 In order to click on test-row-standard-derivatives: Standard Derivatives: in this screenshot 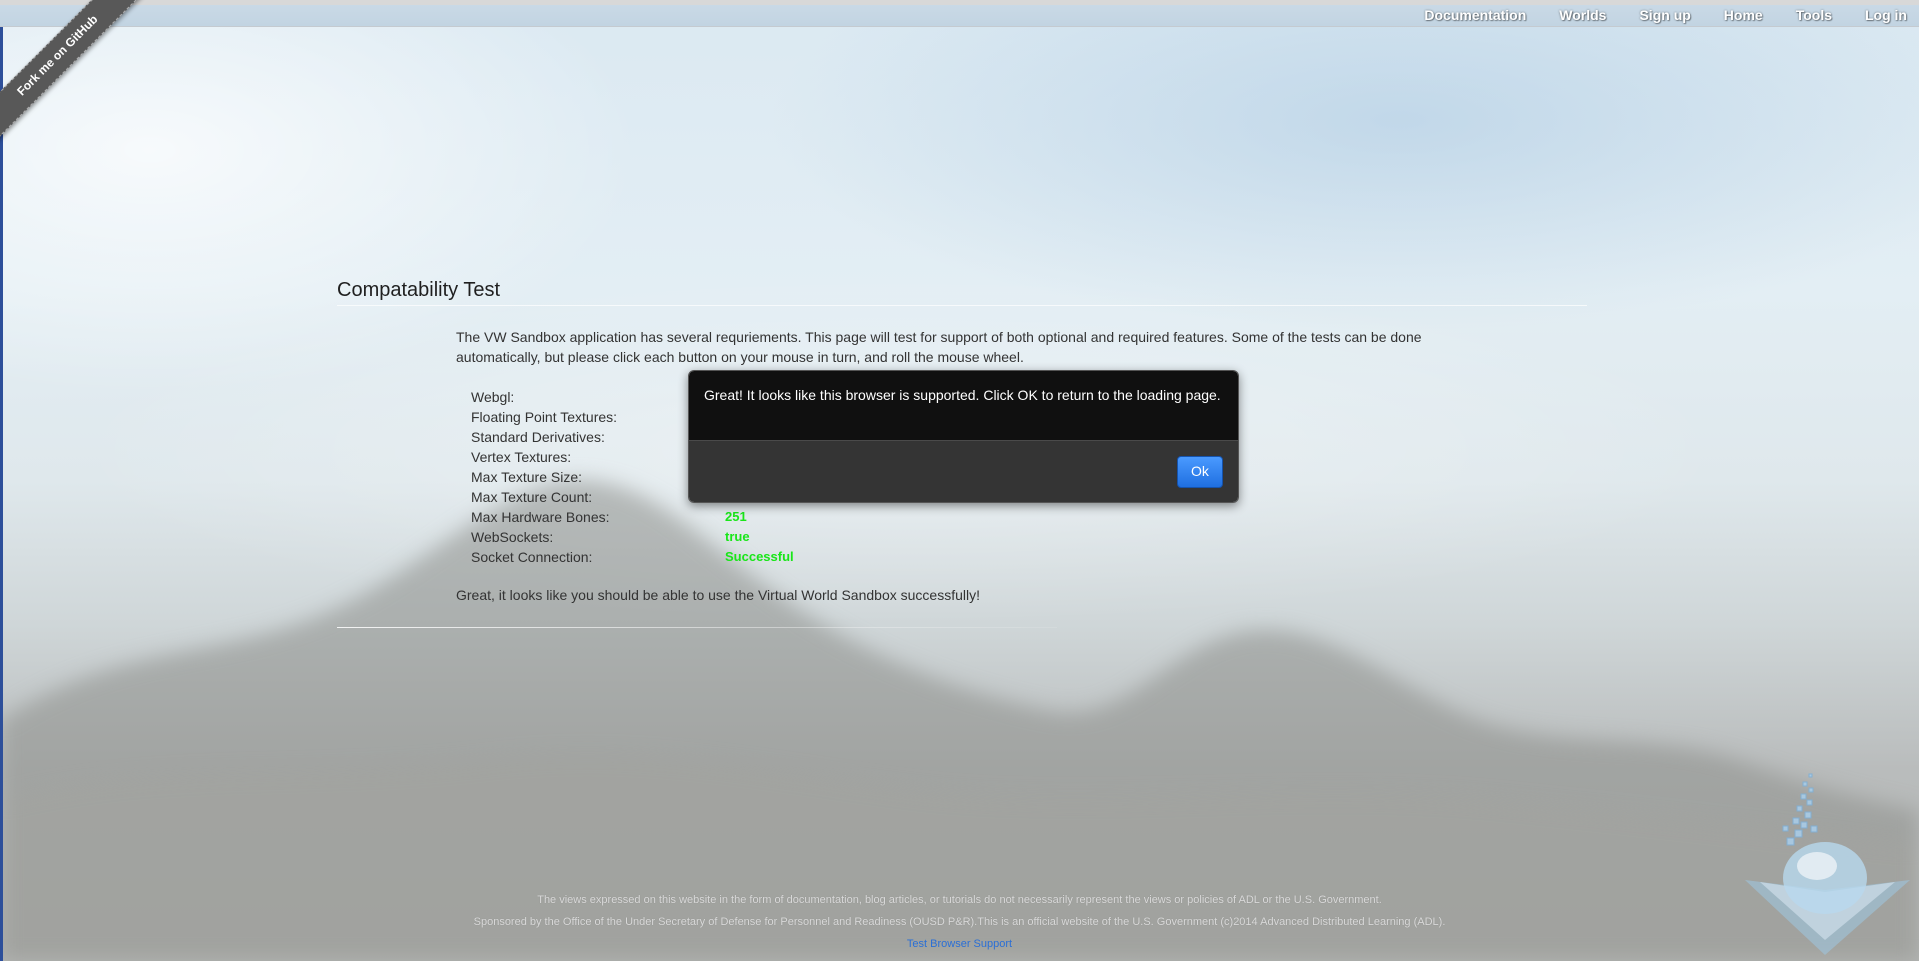, I will do `click(544, 437)`.